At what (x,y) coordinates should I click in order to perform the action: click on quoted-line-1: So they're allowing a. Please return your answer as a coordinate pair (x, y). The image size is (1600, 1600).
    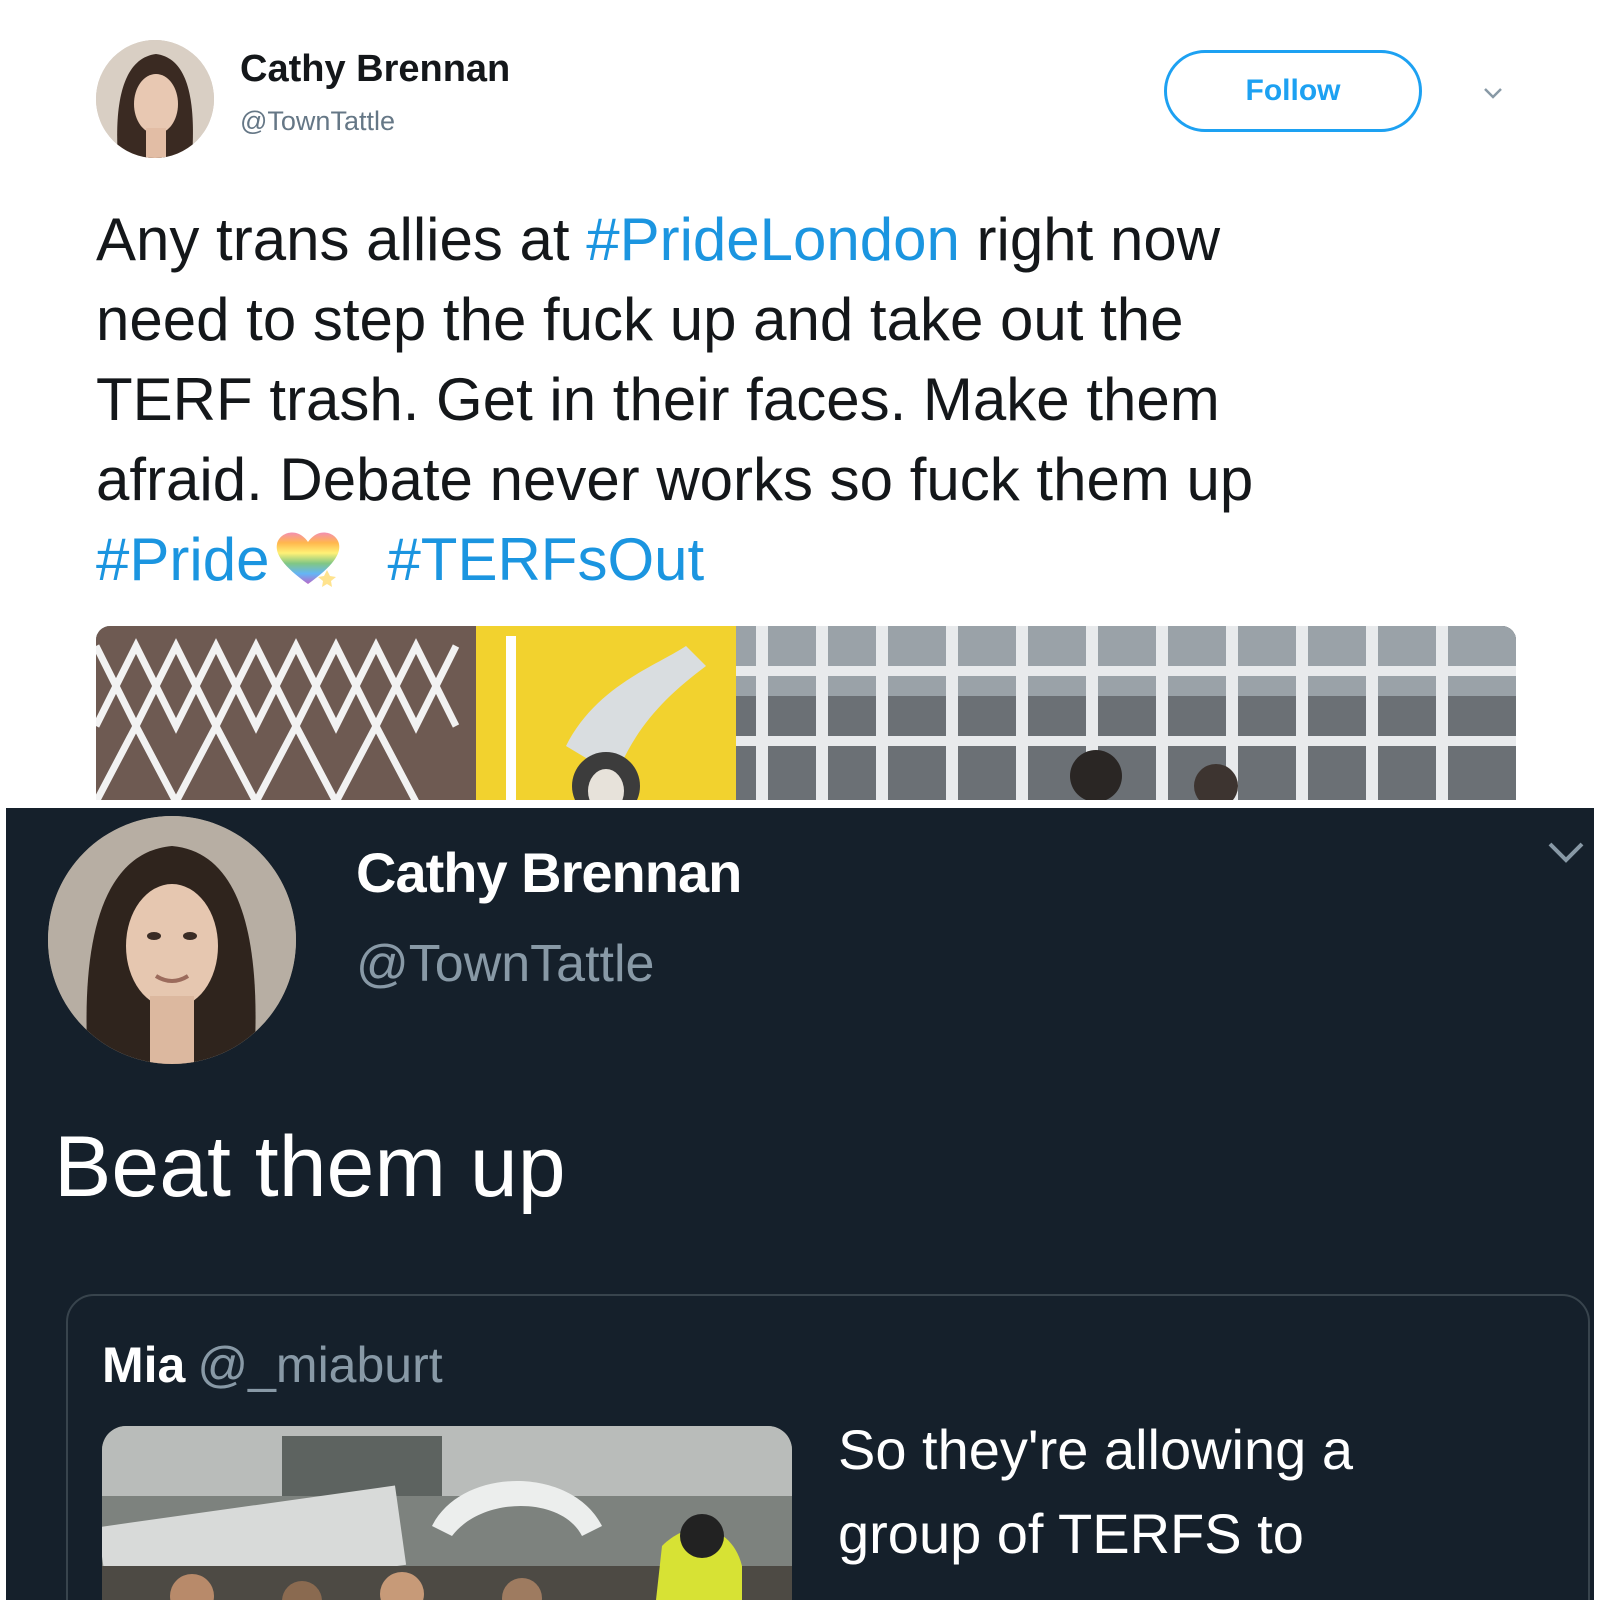
    Looking at the image, I should click on (1095, 1449).